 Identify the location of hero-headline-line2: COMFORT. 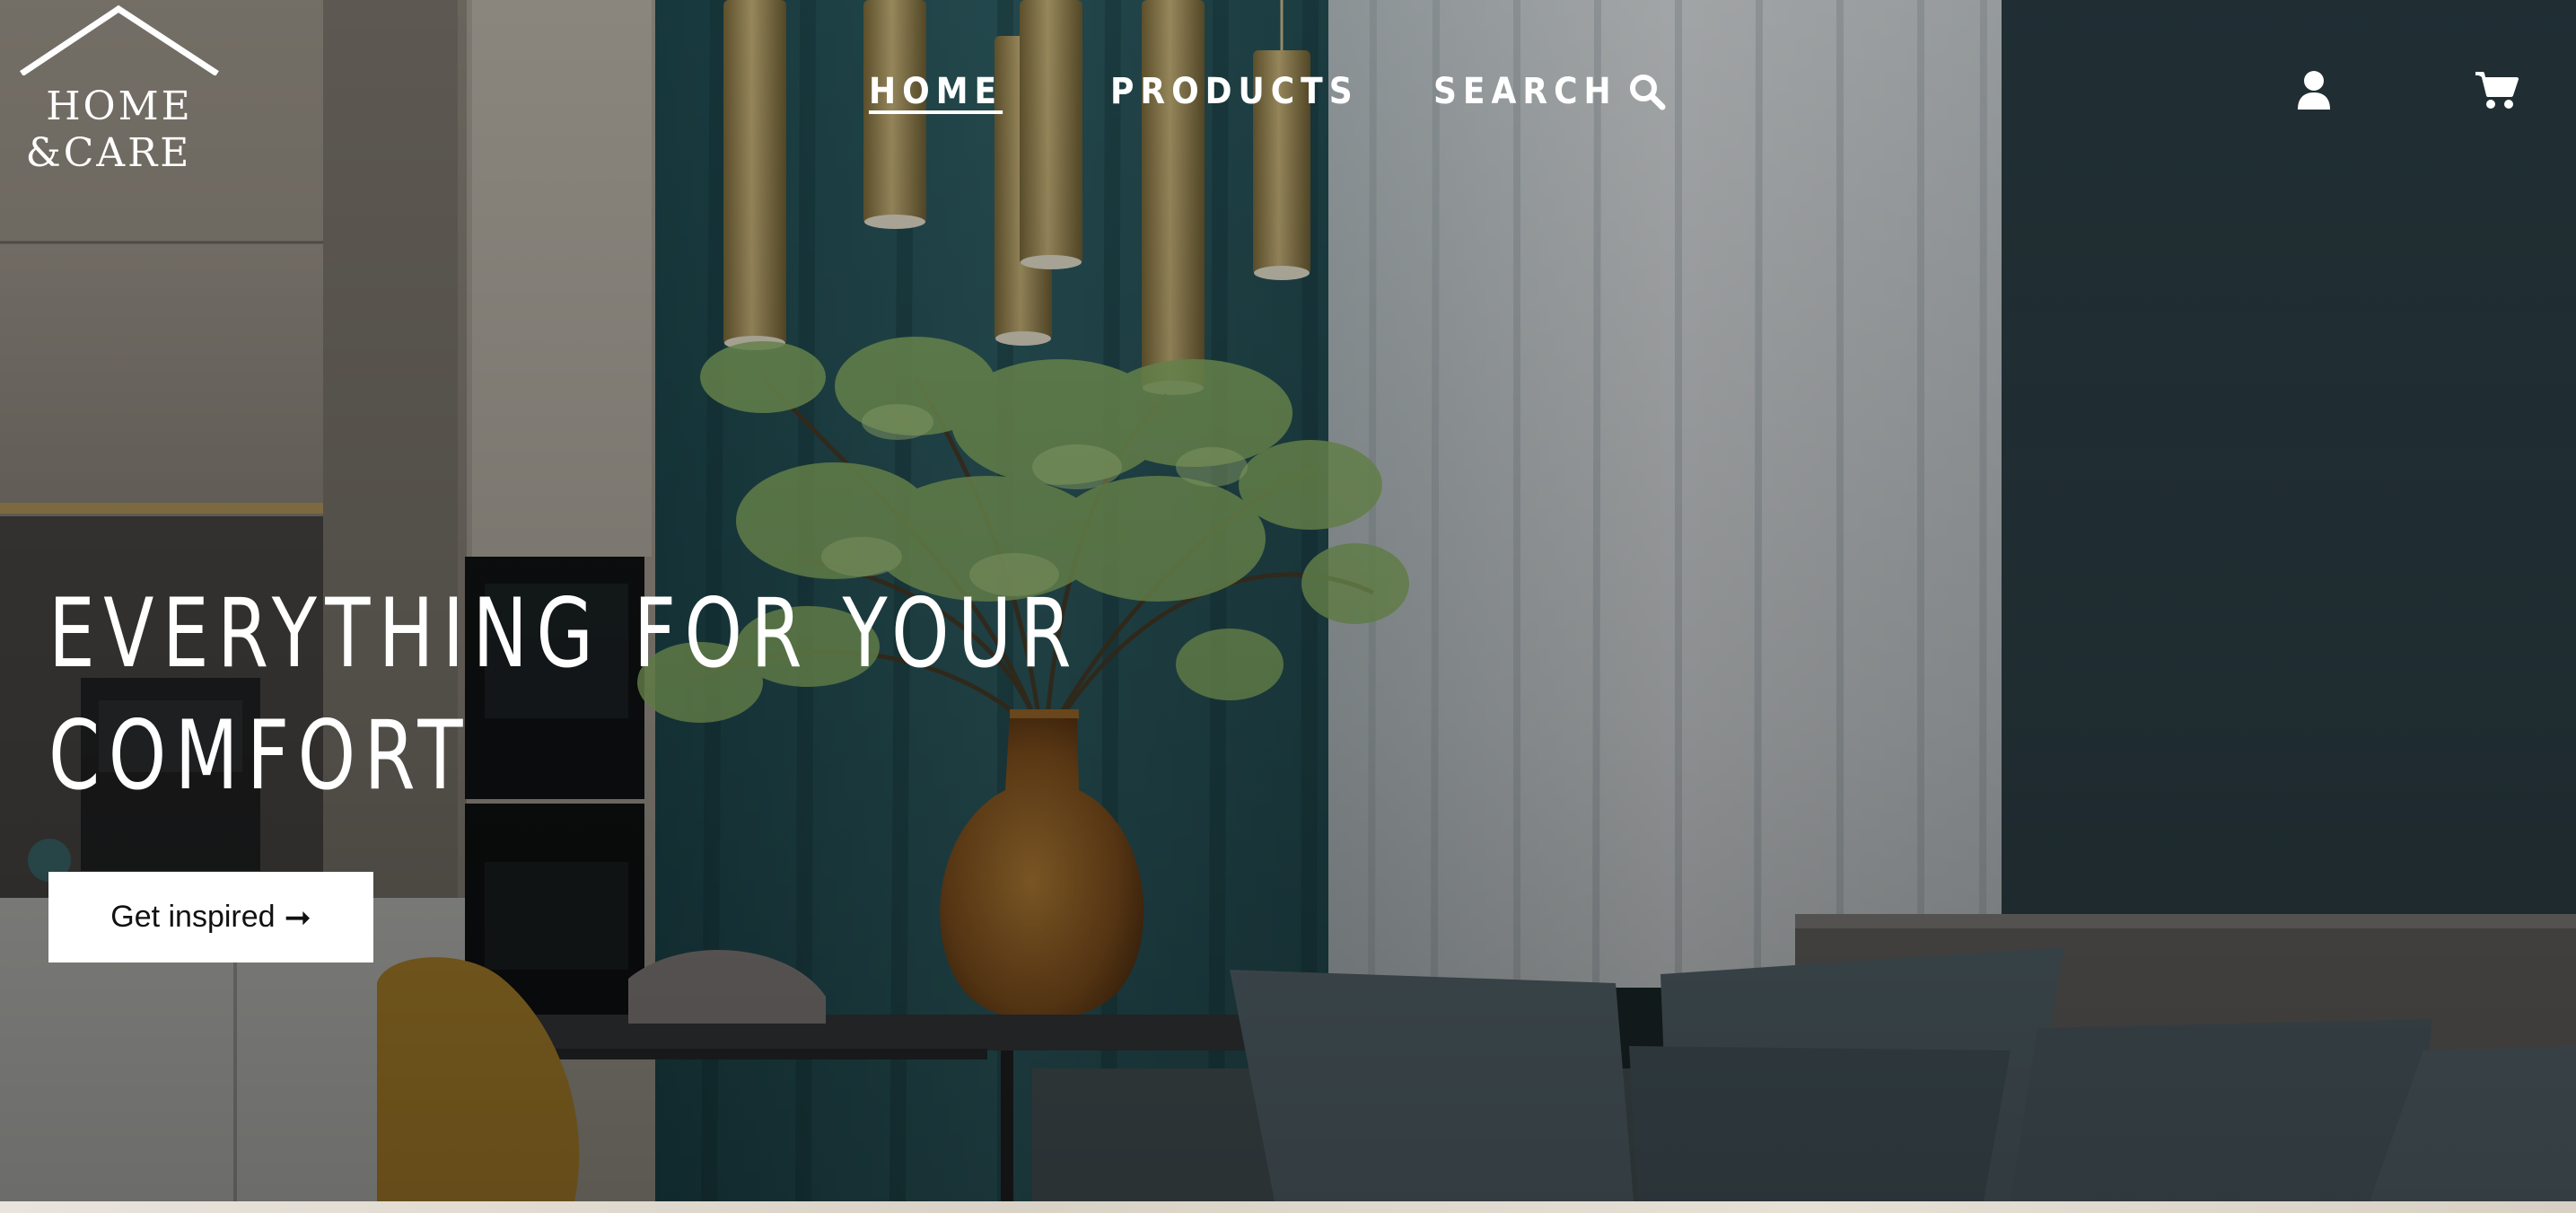
(259, 755).